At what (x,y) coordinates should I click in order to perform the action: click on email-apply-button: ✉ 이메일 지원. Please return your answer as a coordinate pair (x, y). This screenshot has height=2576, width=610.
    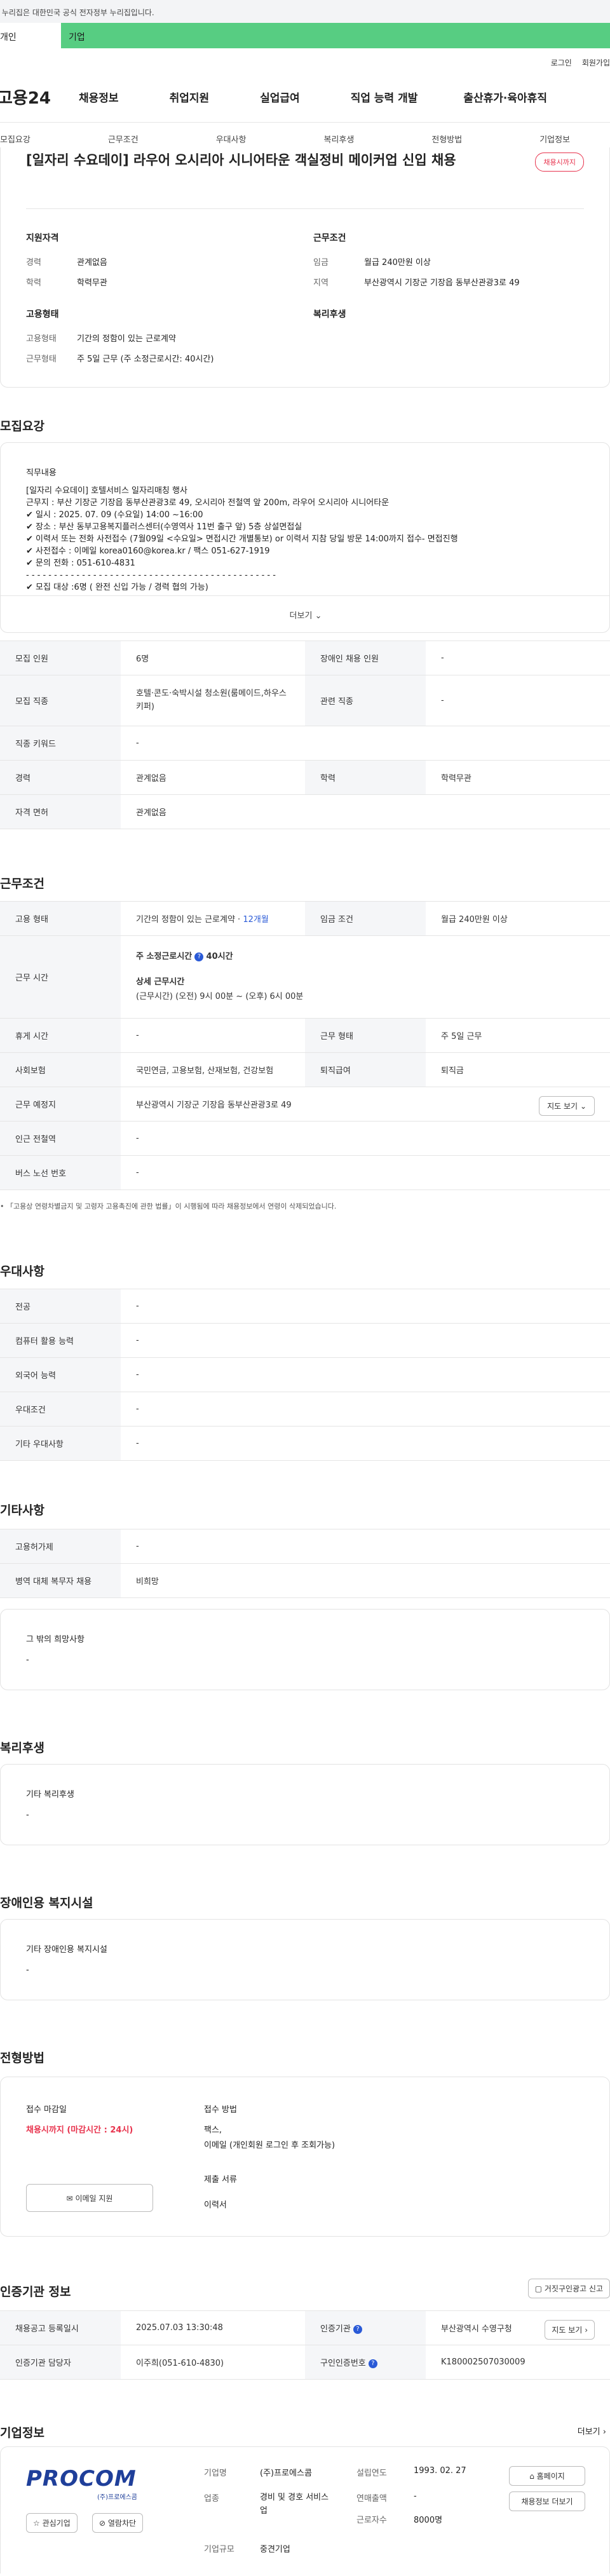
    Looking at the image, I should click on (89, 2198).